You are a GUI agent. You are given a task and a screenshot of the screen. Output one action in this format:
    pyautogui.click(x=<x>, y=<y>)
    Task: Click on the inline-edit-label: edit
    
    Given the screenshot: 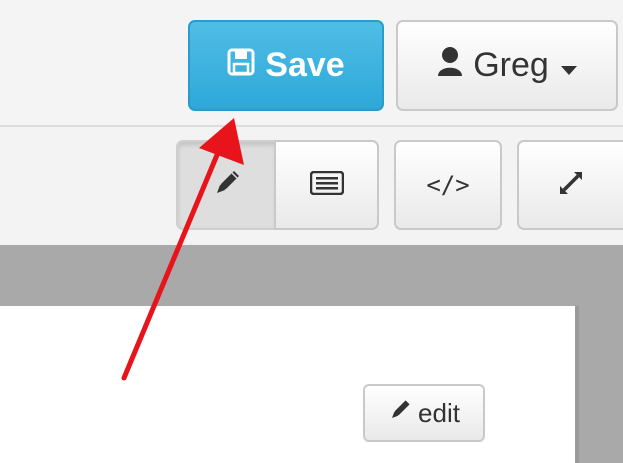 What is the action you would take?
    pyautogui.click(x=439, y=412)
    